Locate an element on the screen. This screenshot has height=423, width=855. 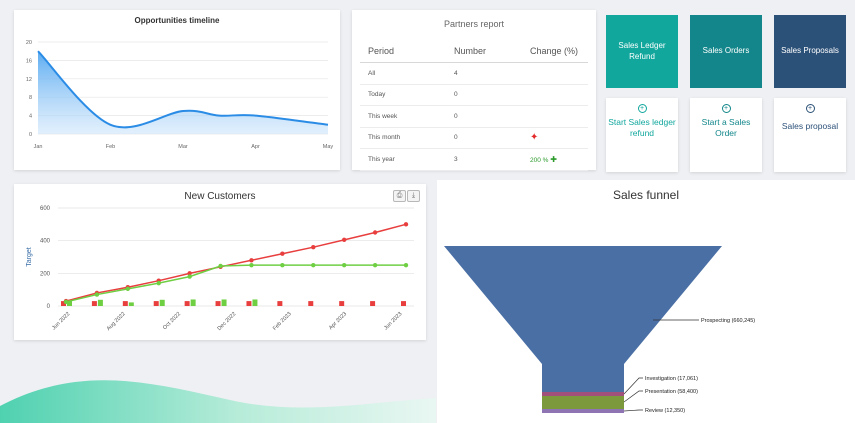
x-tick-label: Apr 2023 is located at coordinates (338, 321).